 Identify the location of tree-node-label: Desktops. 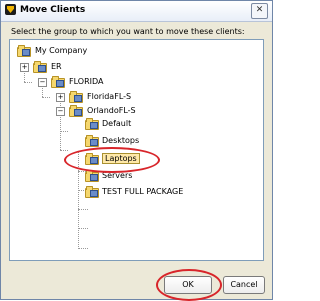
(121, 140).